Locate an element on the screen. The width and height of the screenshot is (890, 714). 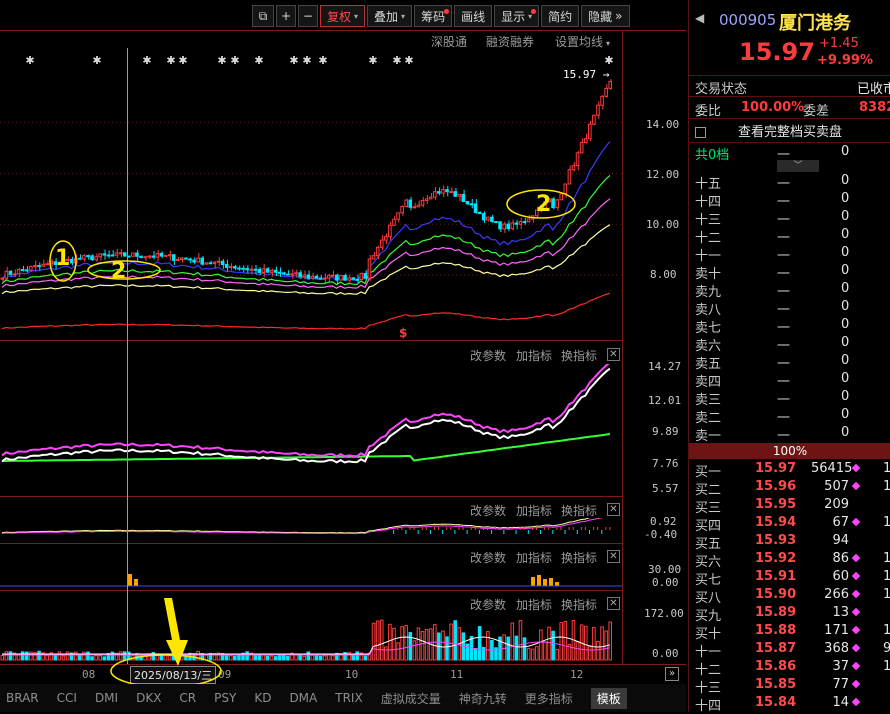
sell-level-row: 卖十 一 0 is located at coordinates (789, 272).